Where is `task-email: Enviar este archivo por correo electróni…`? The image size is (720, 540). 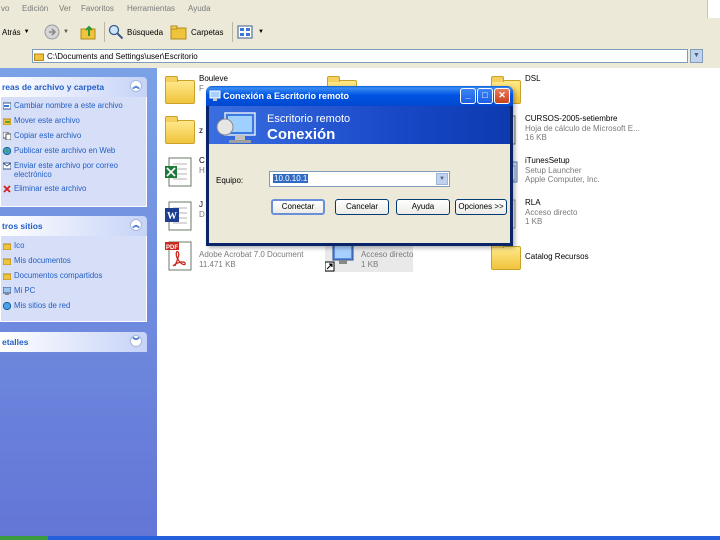 task-email: Enviar este archivo por correo electróni… is located at coordinates (68, 170).